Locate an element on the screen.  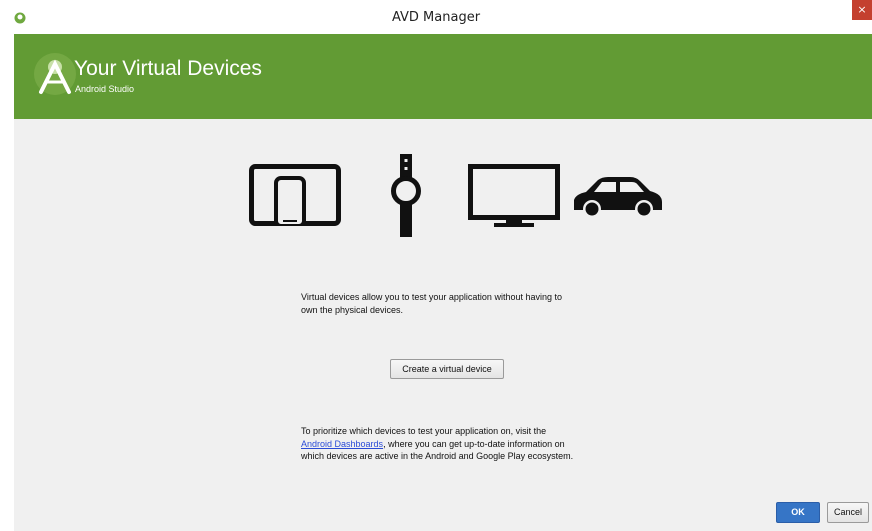
create-virtual-device-button: Create a virtual device is located at coordinates (447, 369).